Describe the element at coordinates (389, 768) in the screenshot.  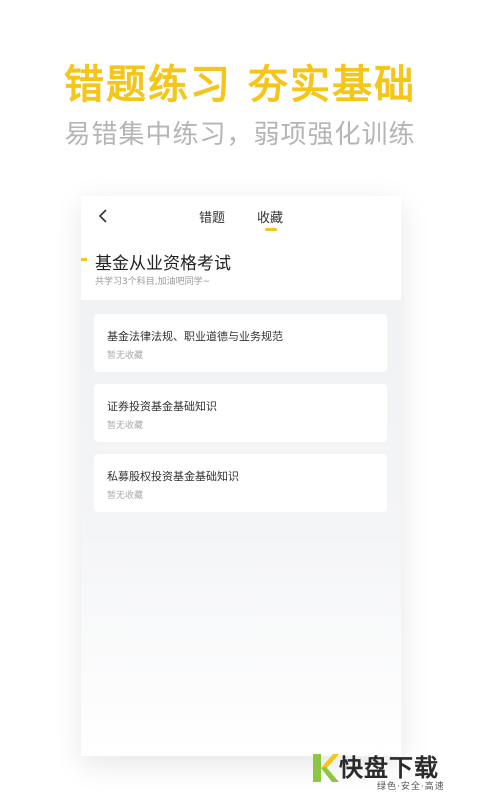
I see `brand-name: 快盘下载` at that location.